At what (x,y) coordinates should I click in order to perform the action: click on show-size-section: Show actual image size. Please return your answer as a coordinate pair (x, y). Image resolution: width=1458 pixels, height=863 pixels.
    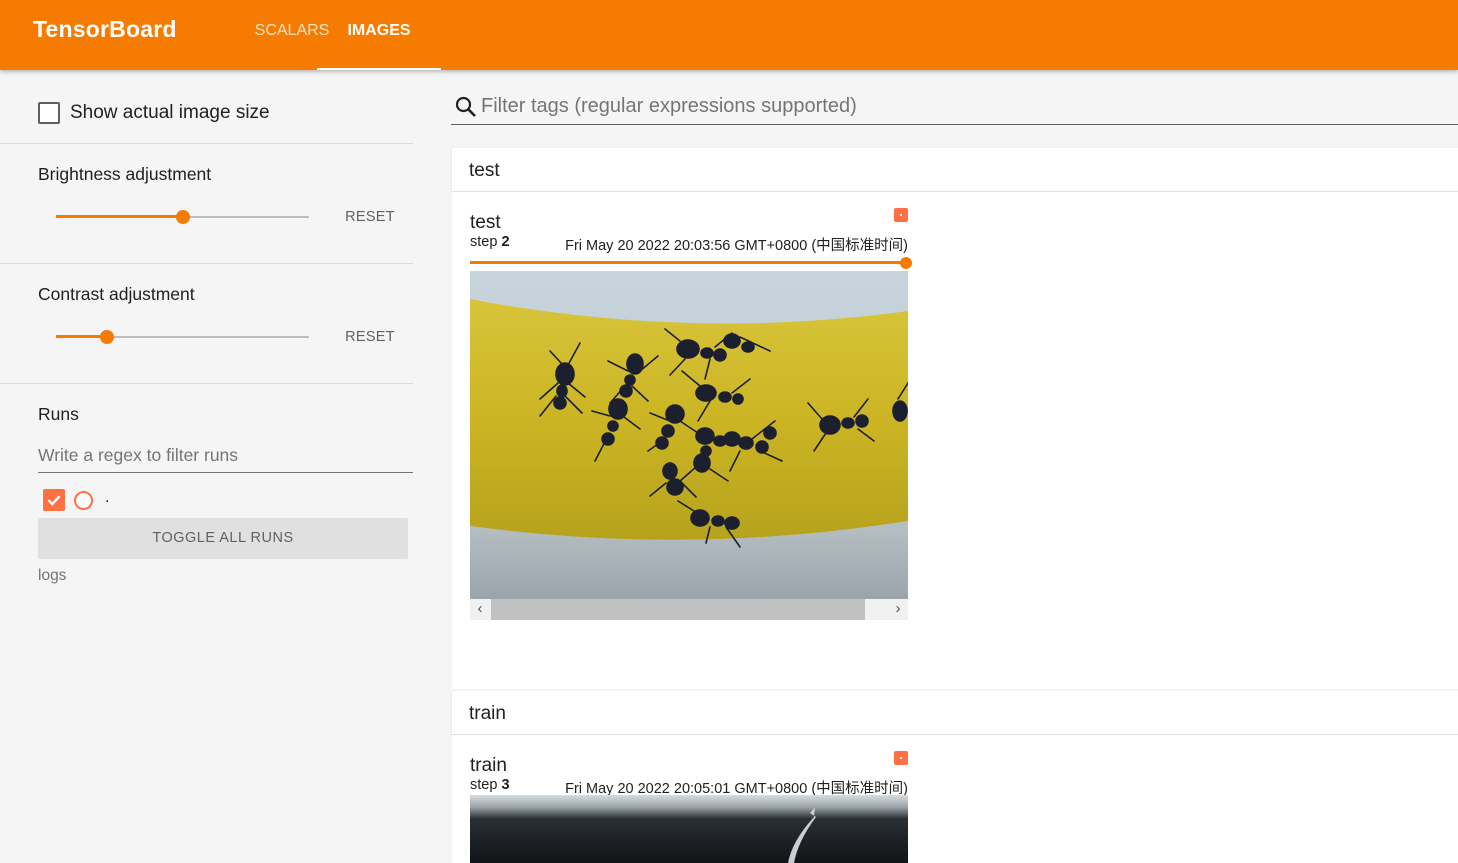
    Looking at the image, I should click on (206, 107).